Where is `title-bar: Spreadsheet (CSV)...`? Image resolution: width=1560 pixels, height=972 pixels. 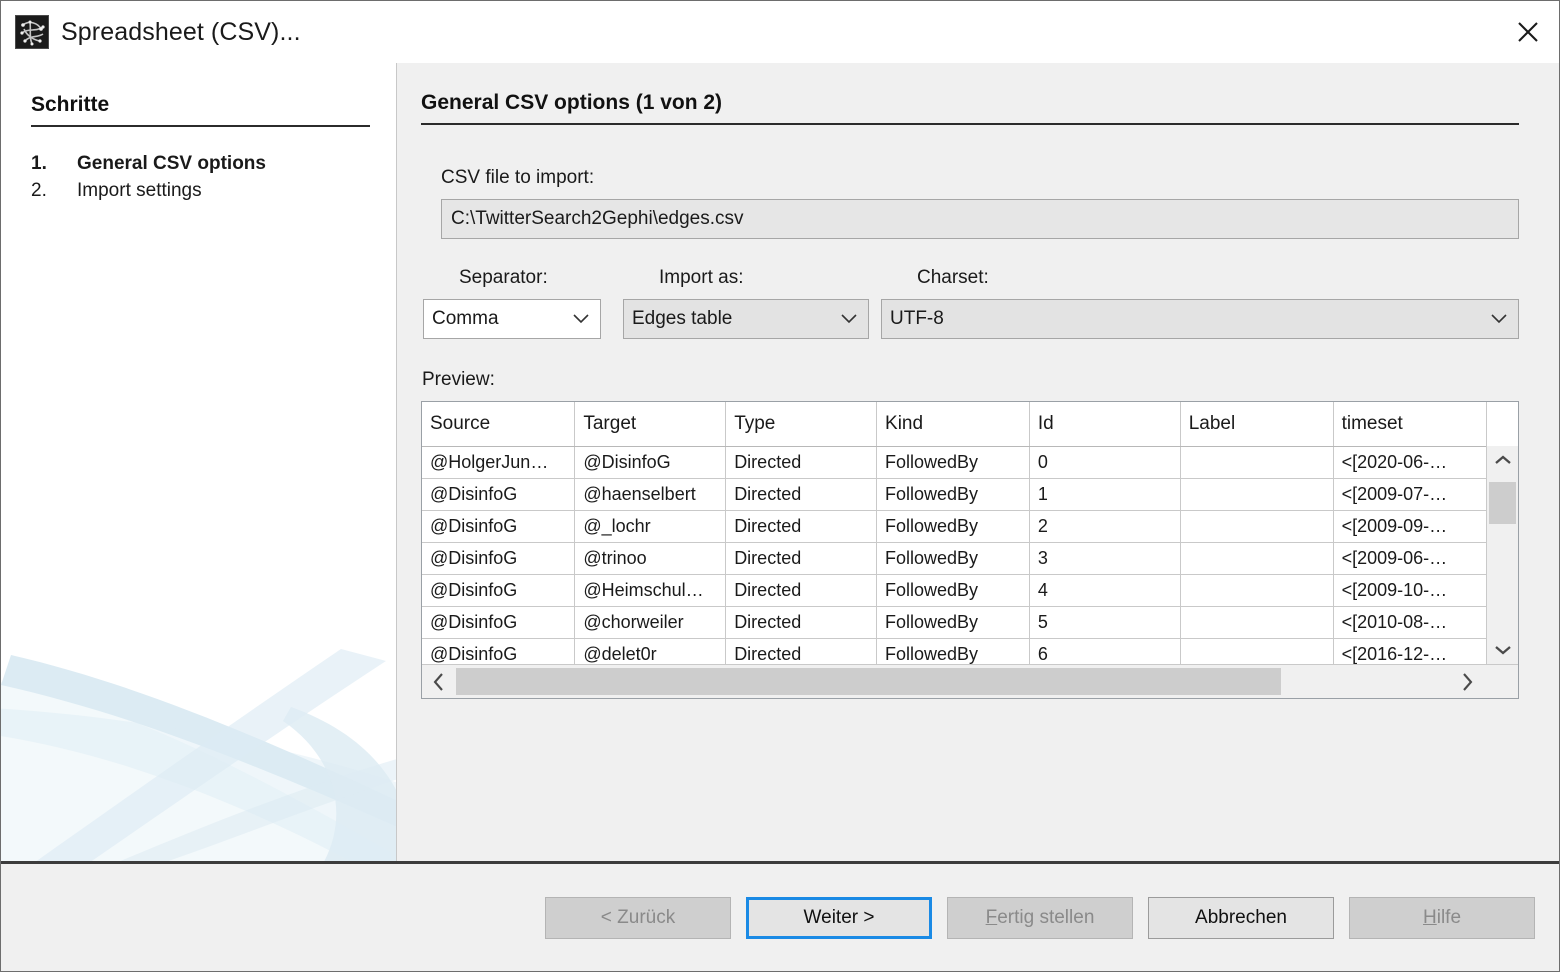 title-bar: Spreadsheet (CSV)... is located at coordinates (780, 32).